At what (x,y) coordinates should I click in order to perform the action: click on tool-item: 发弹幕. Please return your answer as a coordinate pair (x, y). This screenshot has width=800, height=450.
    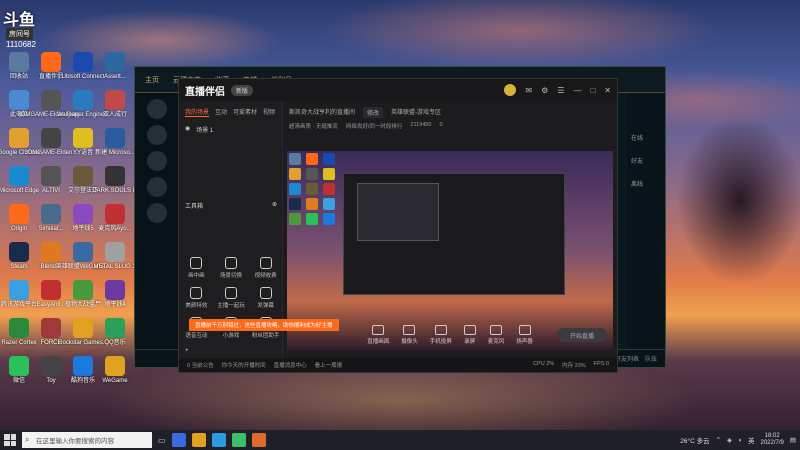
    Looking at the image, I should click on (265, 298).